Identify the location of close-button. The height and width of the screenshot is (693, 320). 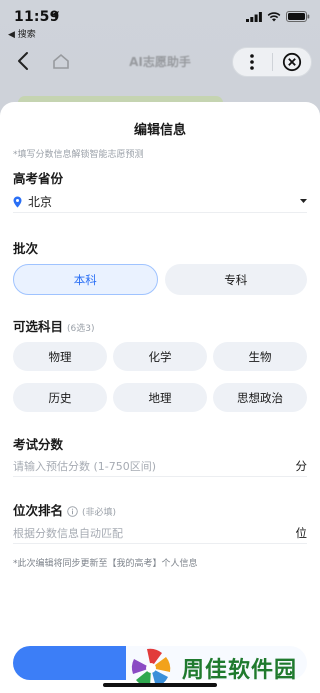
(291, 62).